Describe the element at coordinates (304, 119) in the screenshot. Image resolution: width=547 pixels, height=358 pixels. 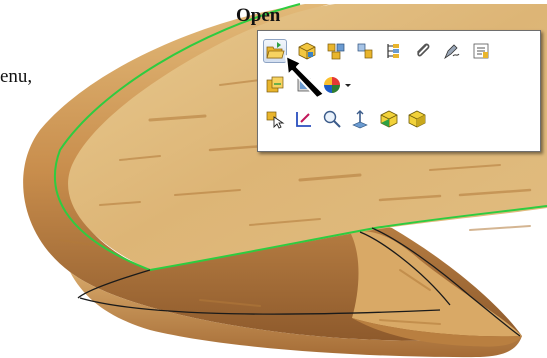
I see `edit-sketch-icon` at that location.